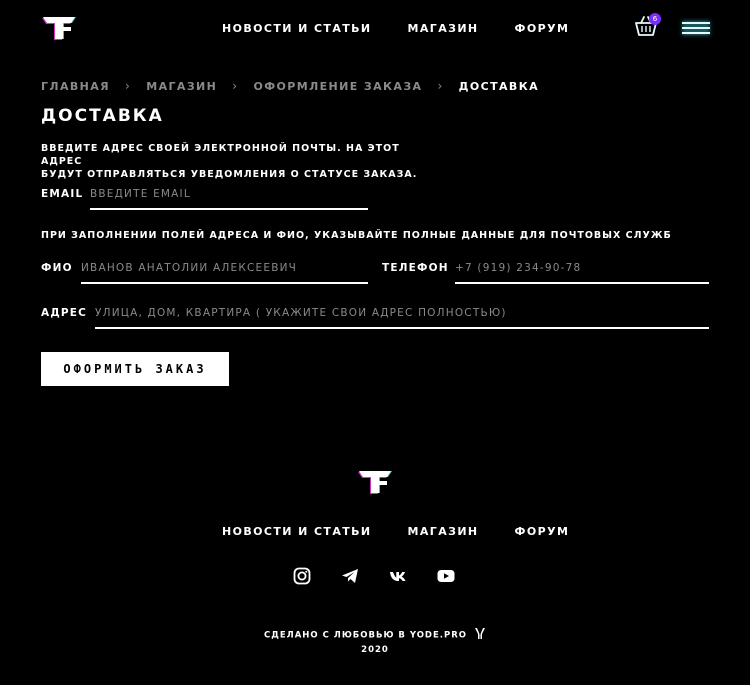  Describe the element at coordinates (75, 86) in the screenshot. I see `breadcrumb-home: Главная` at that location.